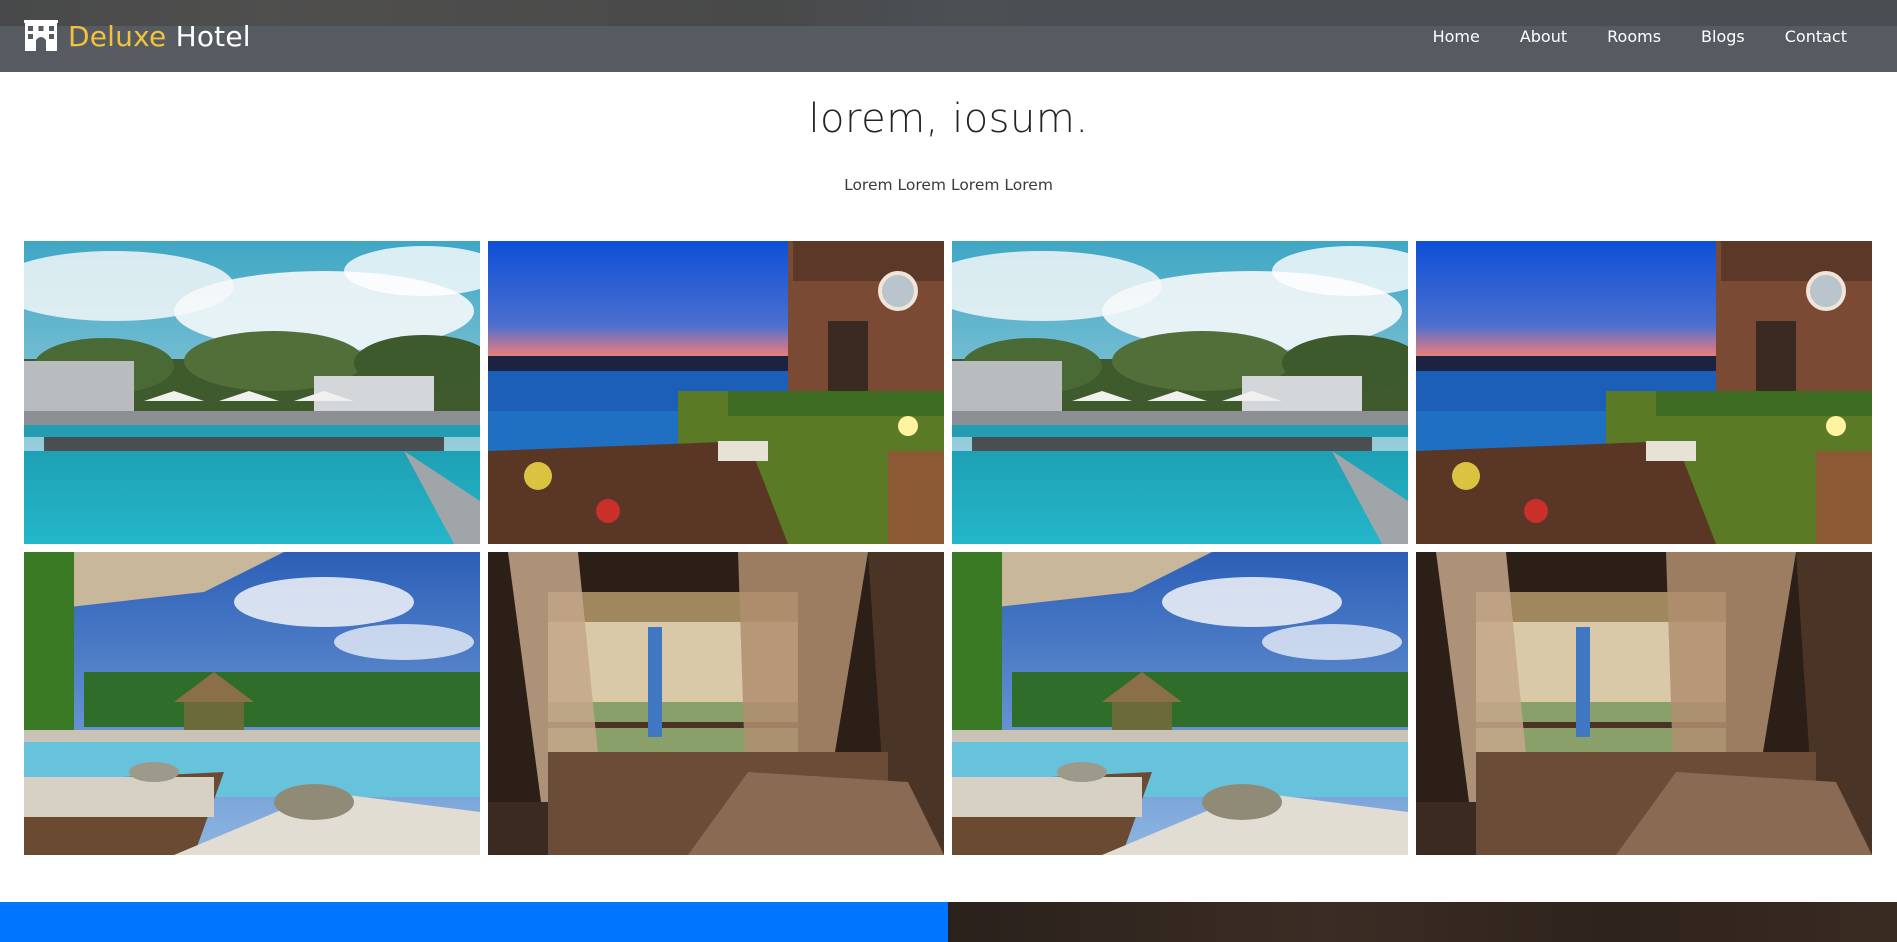 Image resolution: width=1897 pixels, height=942 pixels. Describe the element at coordinates (1634, 36) in the screenshot. I see `nav-link-rooms: Rooms` at that location.